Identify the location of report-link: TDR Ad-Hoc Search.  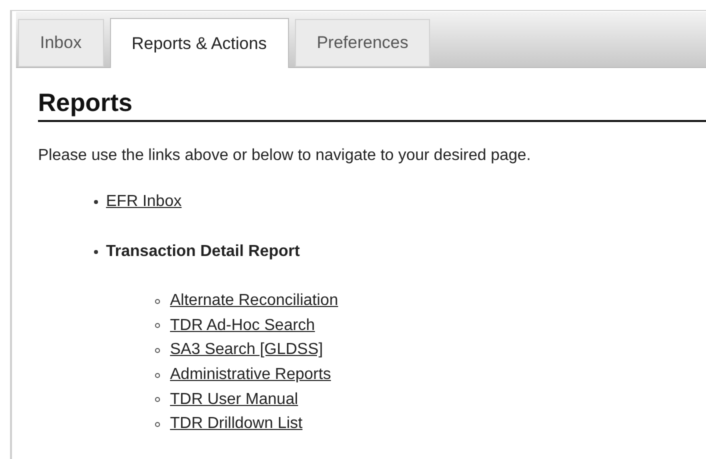
(242, 326).